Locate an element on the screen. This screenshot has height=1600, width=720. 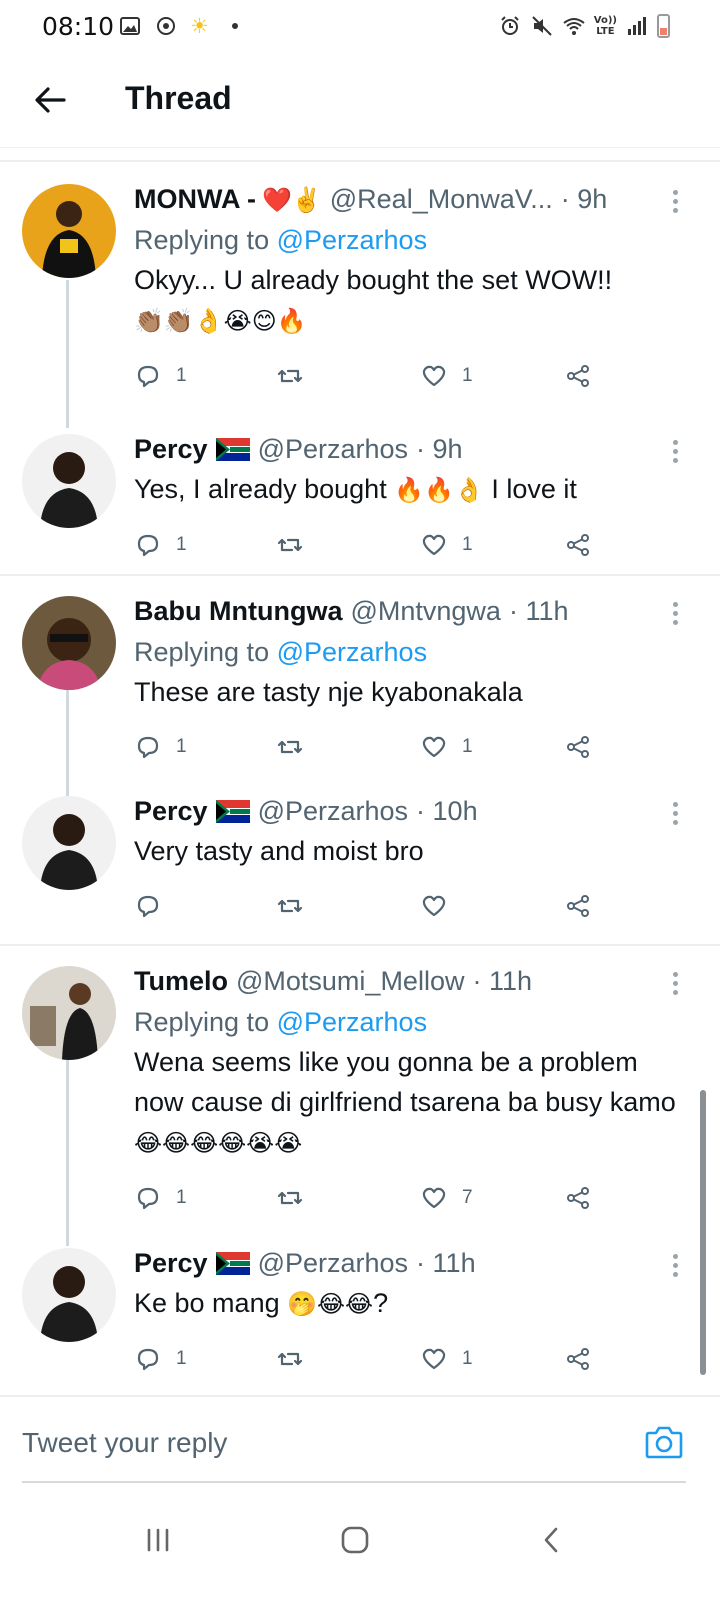
recent-apps-icon is located at coordinates (158, 1540).